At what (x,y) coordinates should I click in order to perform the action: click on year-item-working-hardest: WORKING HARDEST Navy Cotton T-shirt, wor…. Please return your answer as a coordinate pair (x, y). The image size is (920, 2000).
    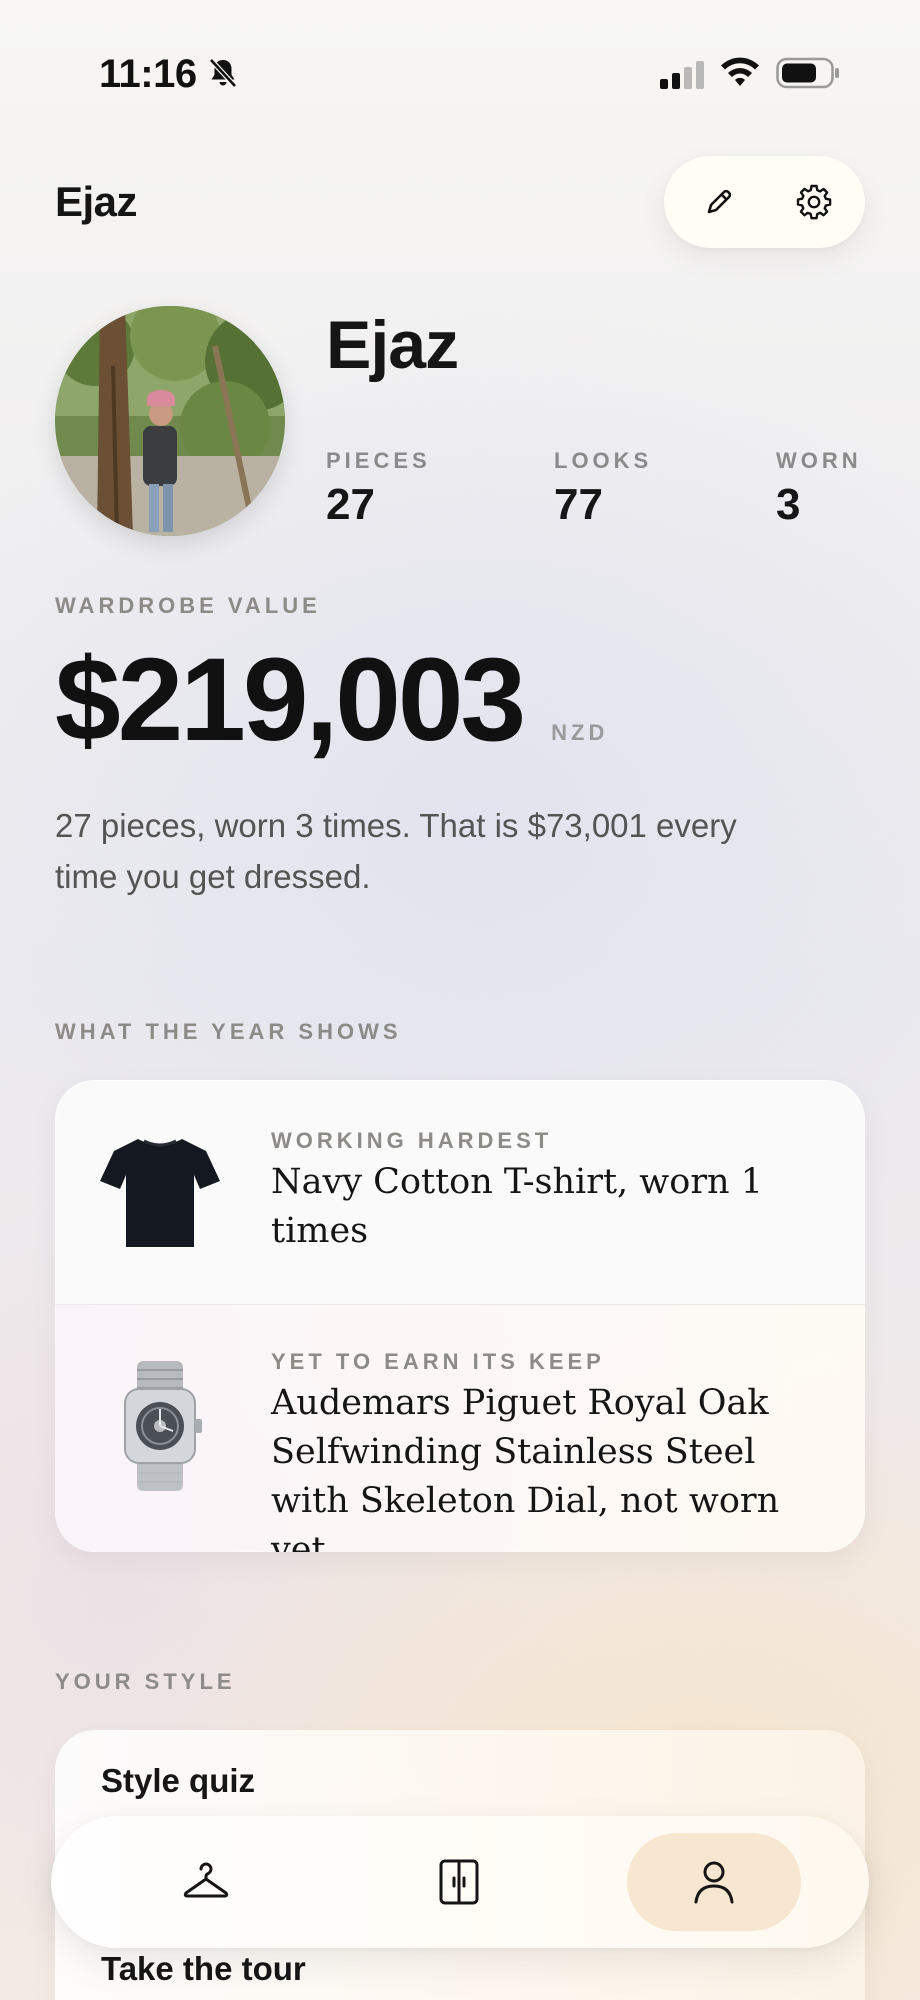
    Looking at the image, I should click on (460, 1192).